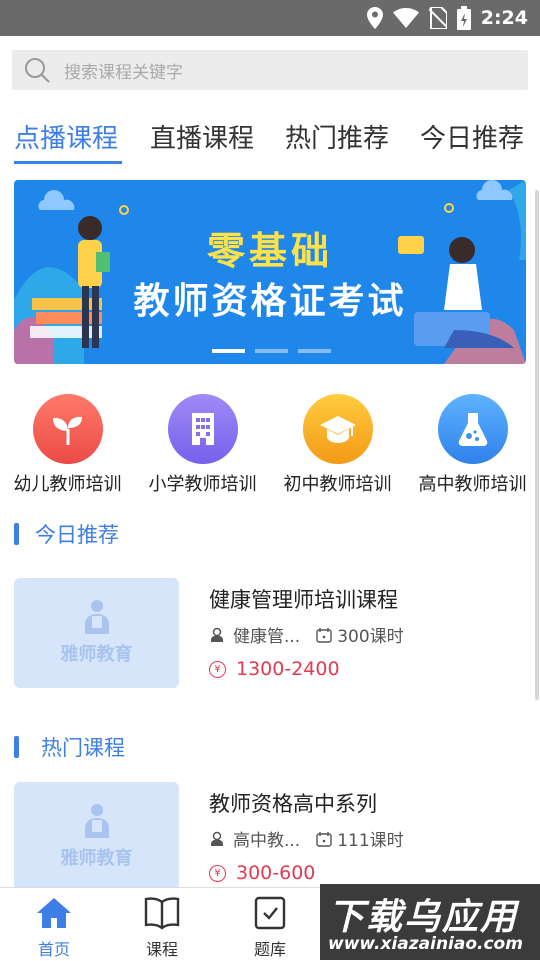 The image size is (540, 961). Describe the element at coordinates (337, 429) in the screenshot. I see `graduation-cap-icon` at that location.